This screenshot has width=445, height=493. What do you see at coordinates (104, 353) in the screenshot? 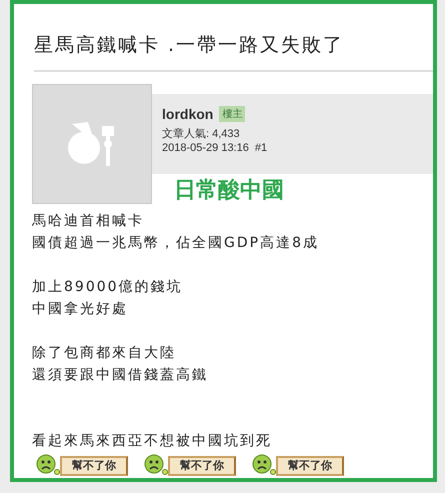
I see `post-text: 除了包商都來自大陸` at bounding box center [104, 353].